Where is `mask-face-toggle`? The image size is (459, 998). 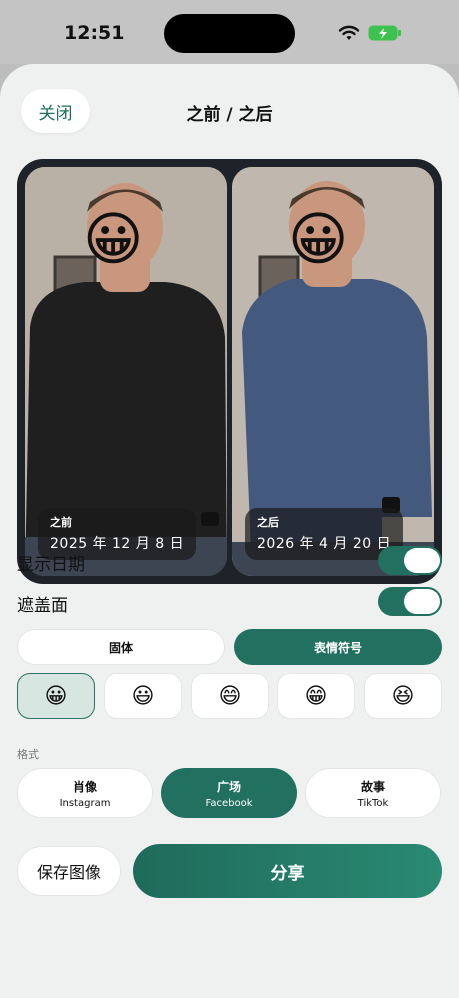 mask-face-toggle is located at coordinates (410, 601).